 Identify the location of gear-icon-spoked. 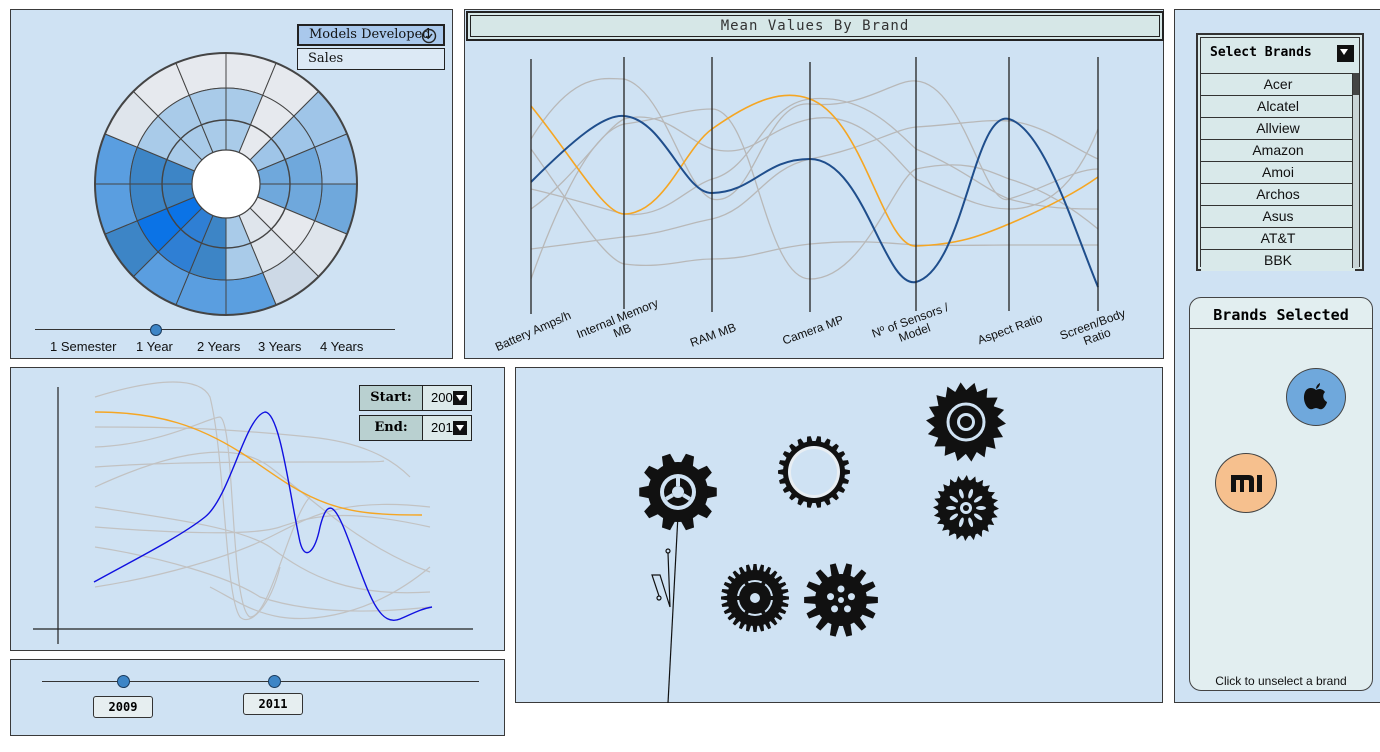
(755, 598).